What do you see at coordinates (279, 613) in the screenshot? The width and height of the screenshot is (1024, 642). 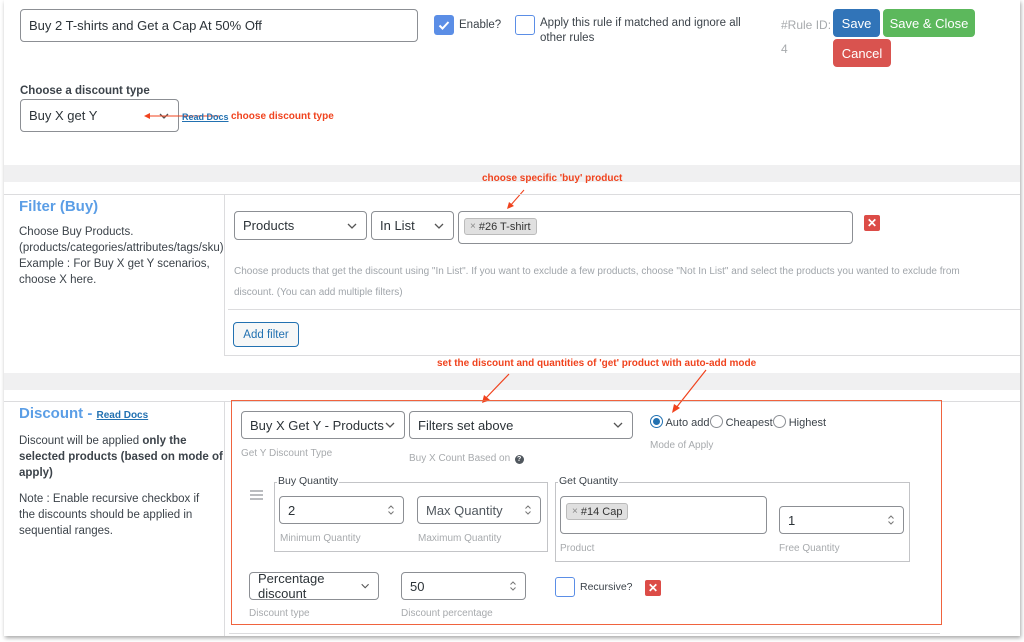 I see `discount-value-type-label: Discount type` at bounding box center [279, 613].